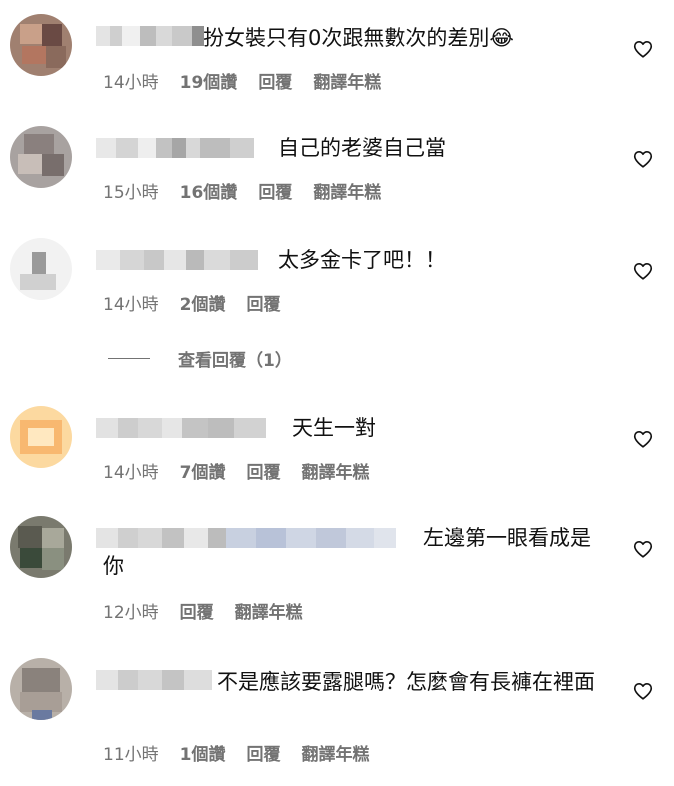 This screenshot has height=786, width=674. I want to click on comment-text: 天生一對, so click(334, 428).